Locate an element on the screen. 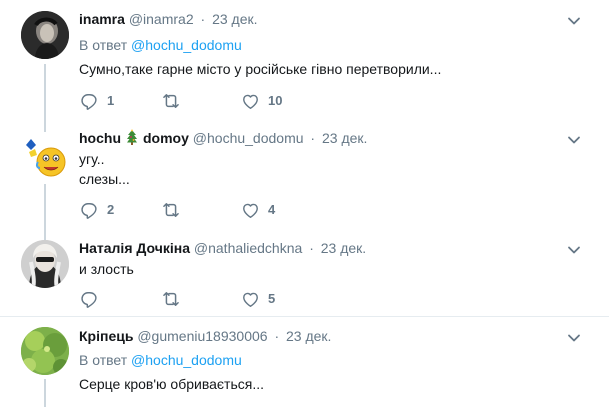 The width and height of the screenshot is (609, 407). reply-button: 2 is located at coordinates (97, 210).